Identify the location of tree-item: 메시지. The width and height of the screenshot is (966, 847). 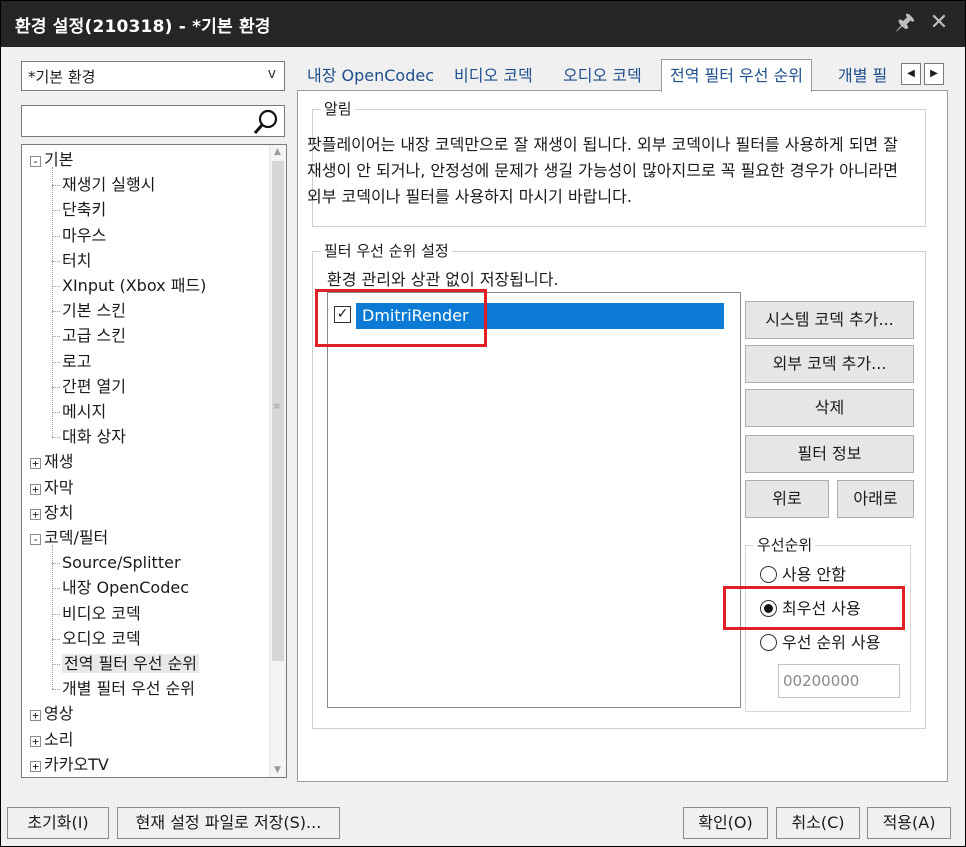
(84, 411).